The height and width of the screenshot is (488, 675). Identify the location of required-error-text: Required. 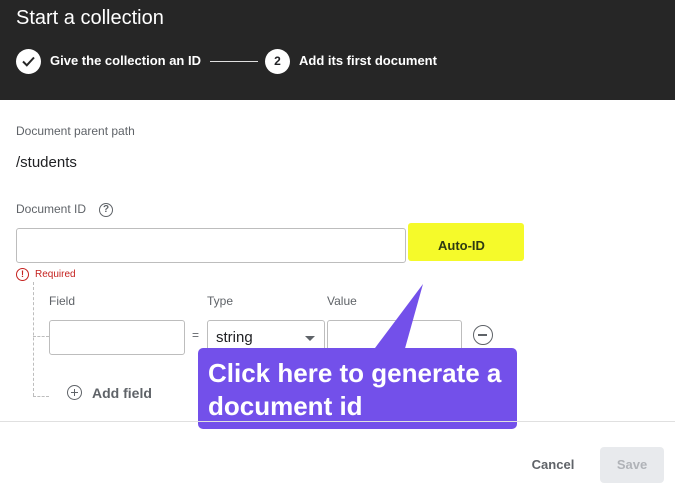
(55, 274).